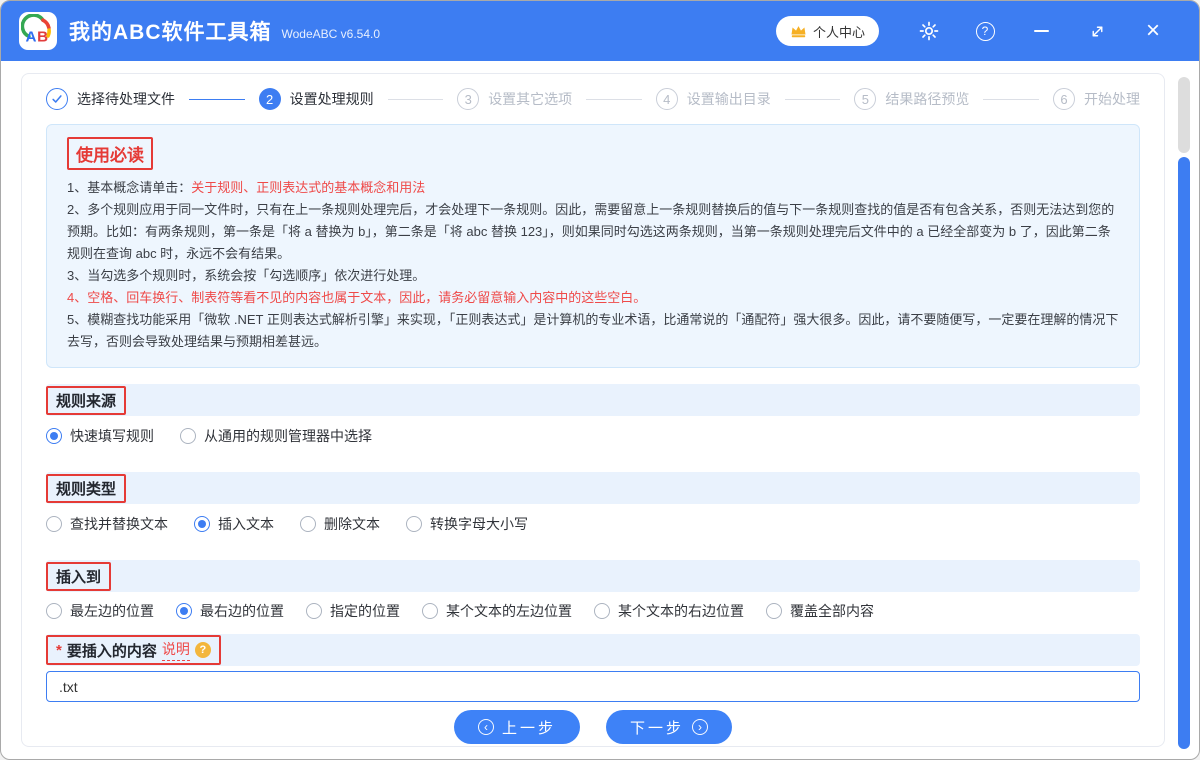 The image size is (1200, 760). What do you see at coordinates (1153, 31) in the screenshot?
I see `close-button: ×` at bounding box center [1153, 31].